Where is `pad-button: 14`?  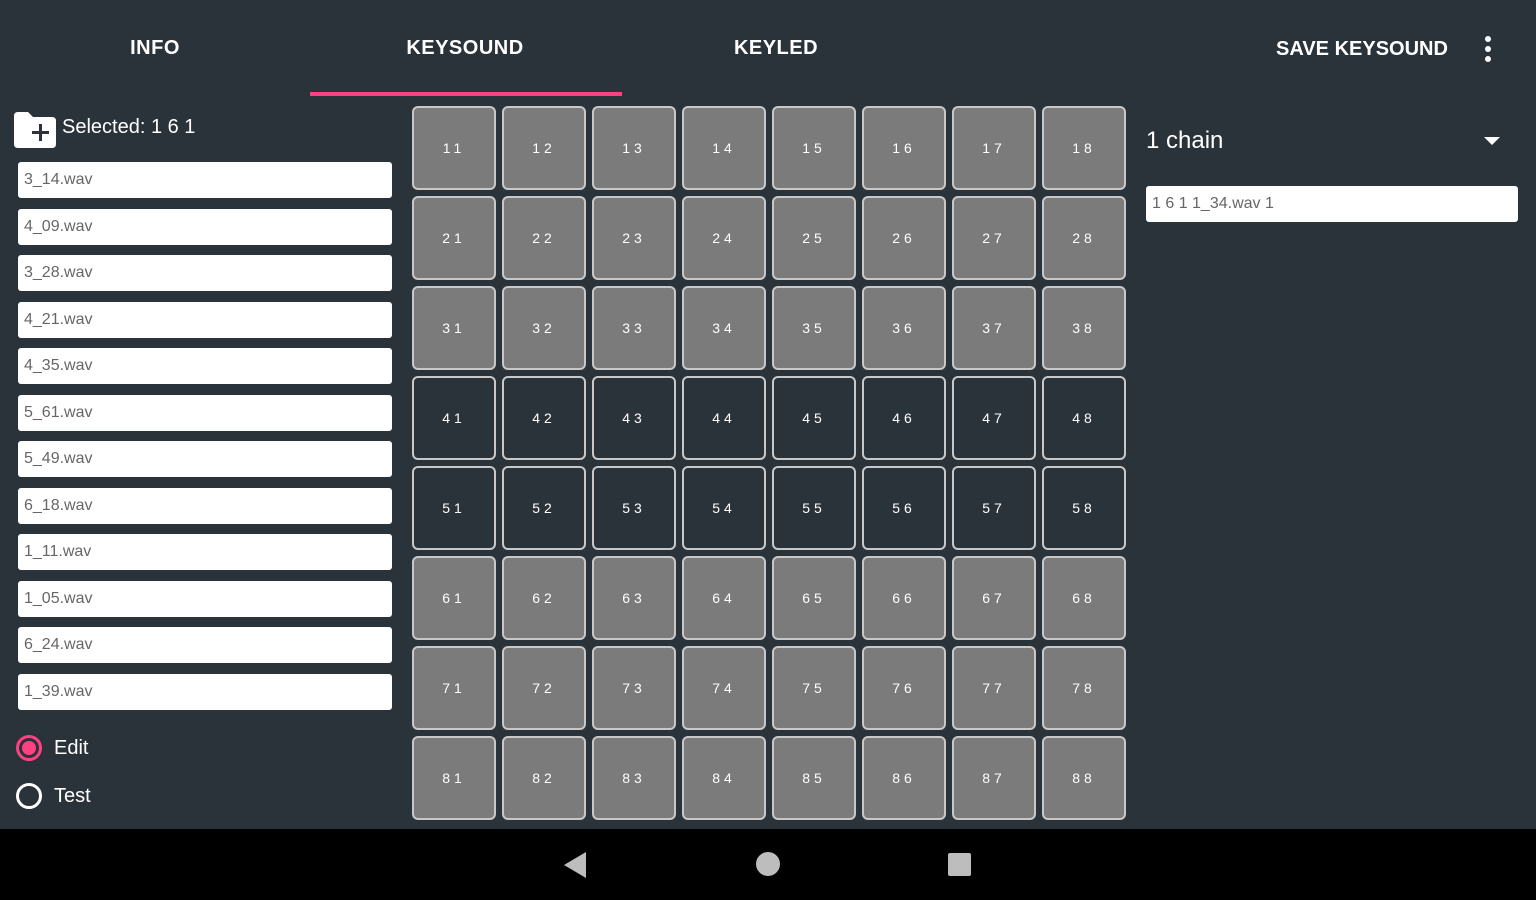
pad-button: 14 is located at coordinates (724, 148).